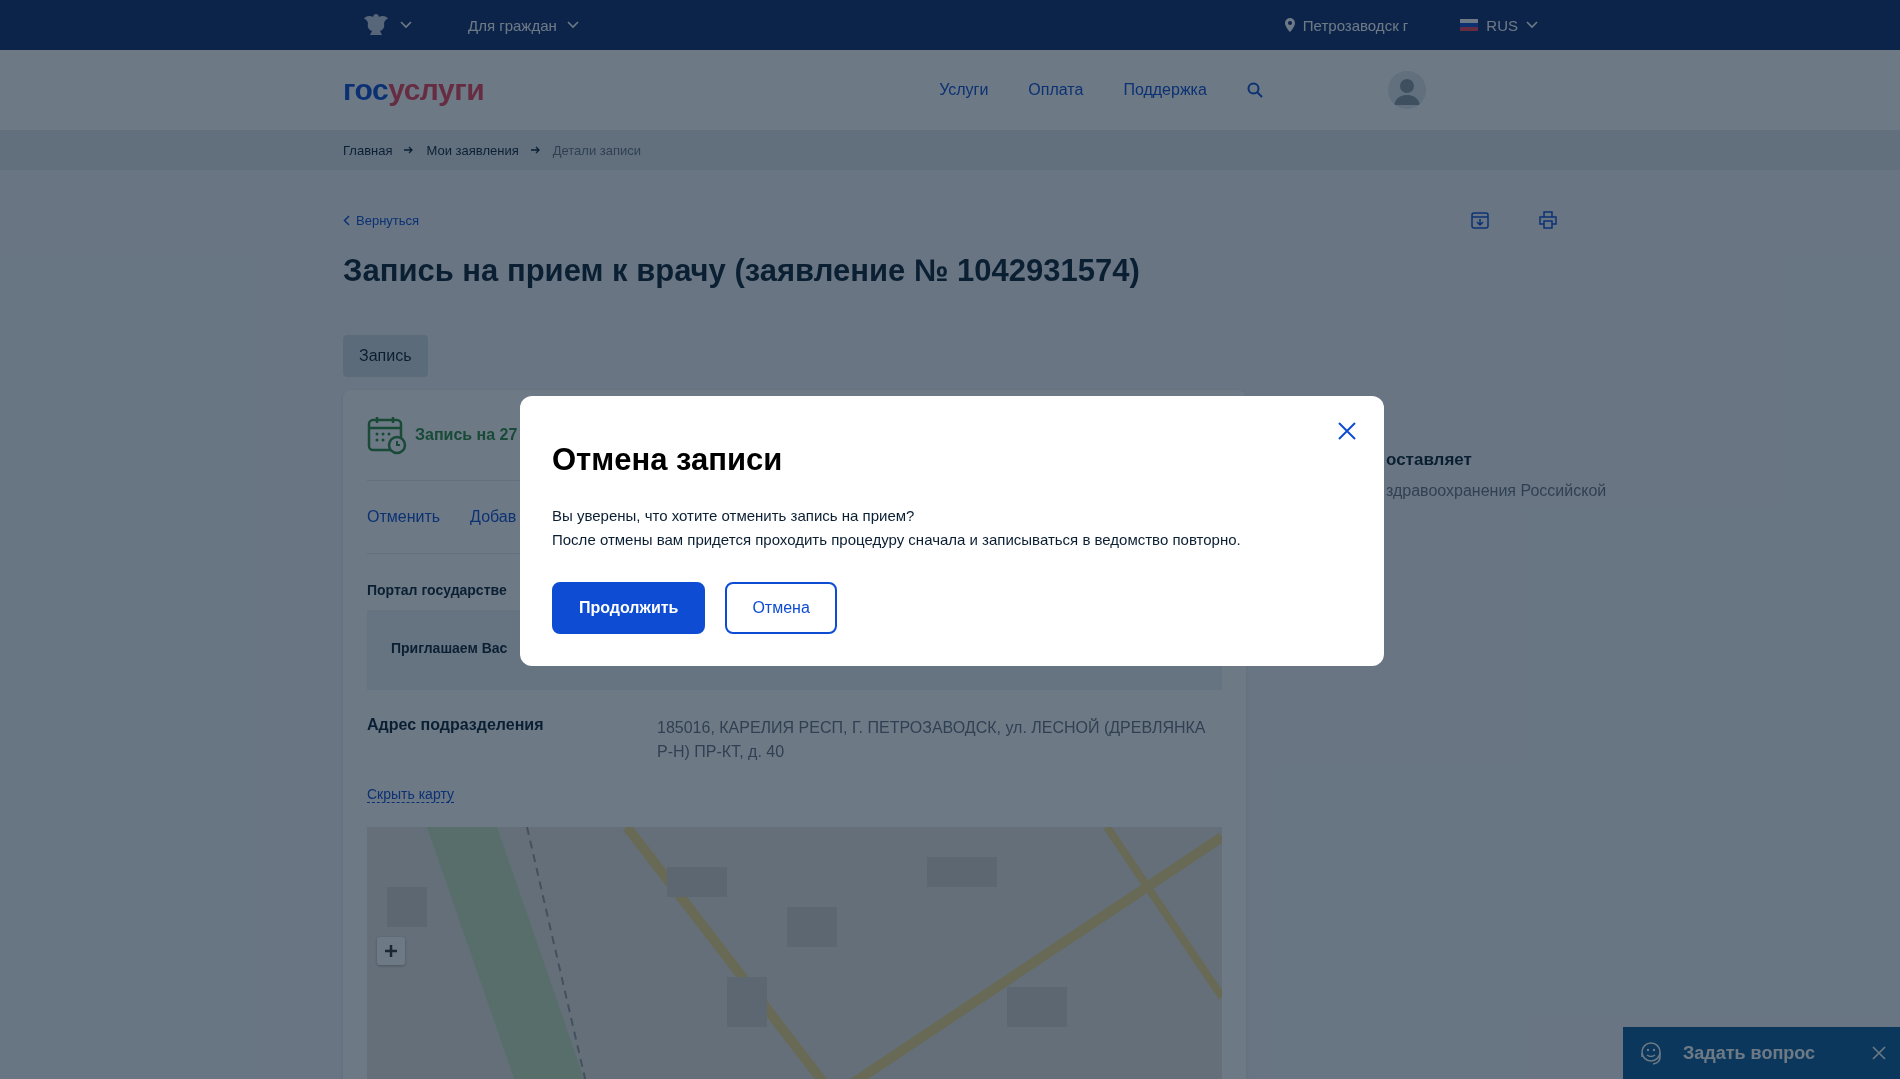 This screenshot has width=1900, height=1079. What do you see at coordinates (629, 608) in the screenshot?
I see `continue-button: Продолжить` at bounding box center [629, 608].